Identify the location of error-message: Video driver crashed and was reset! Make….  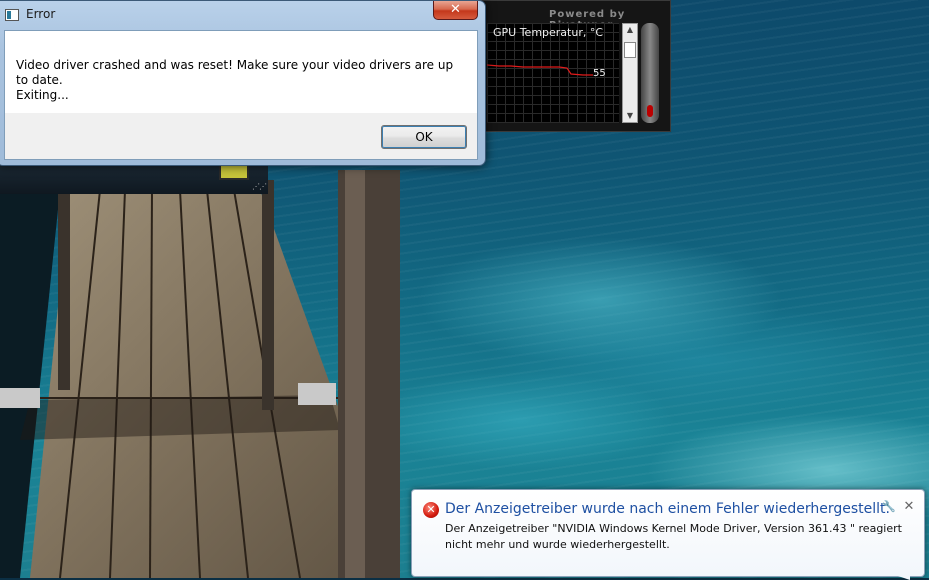
(235, 80).